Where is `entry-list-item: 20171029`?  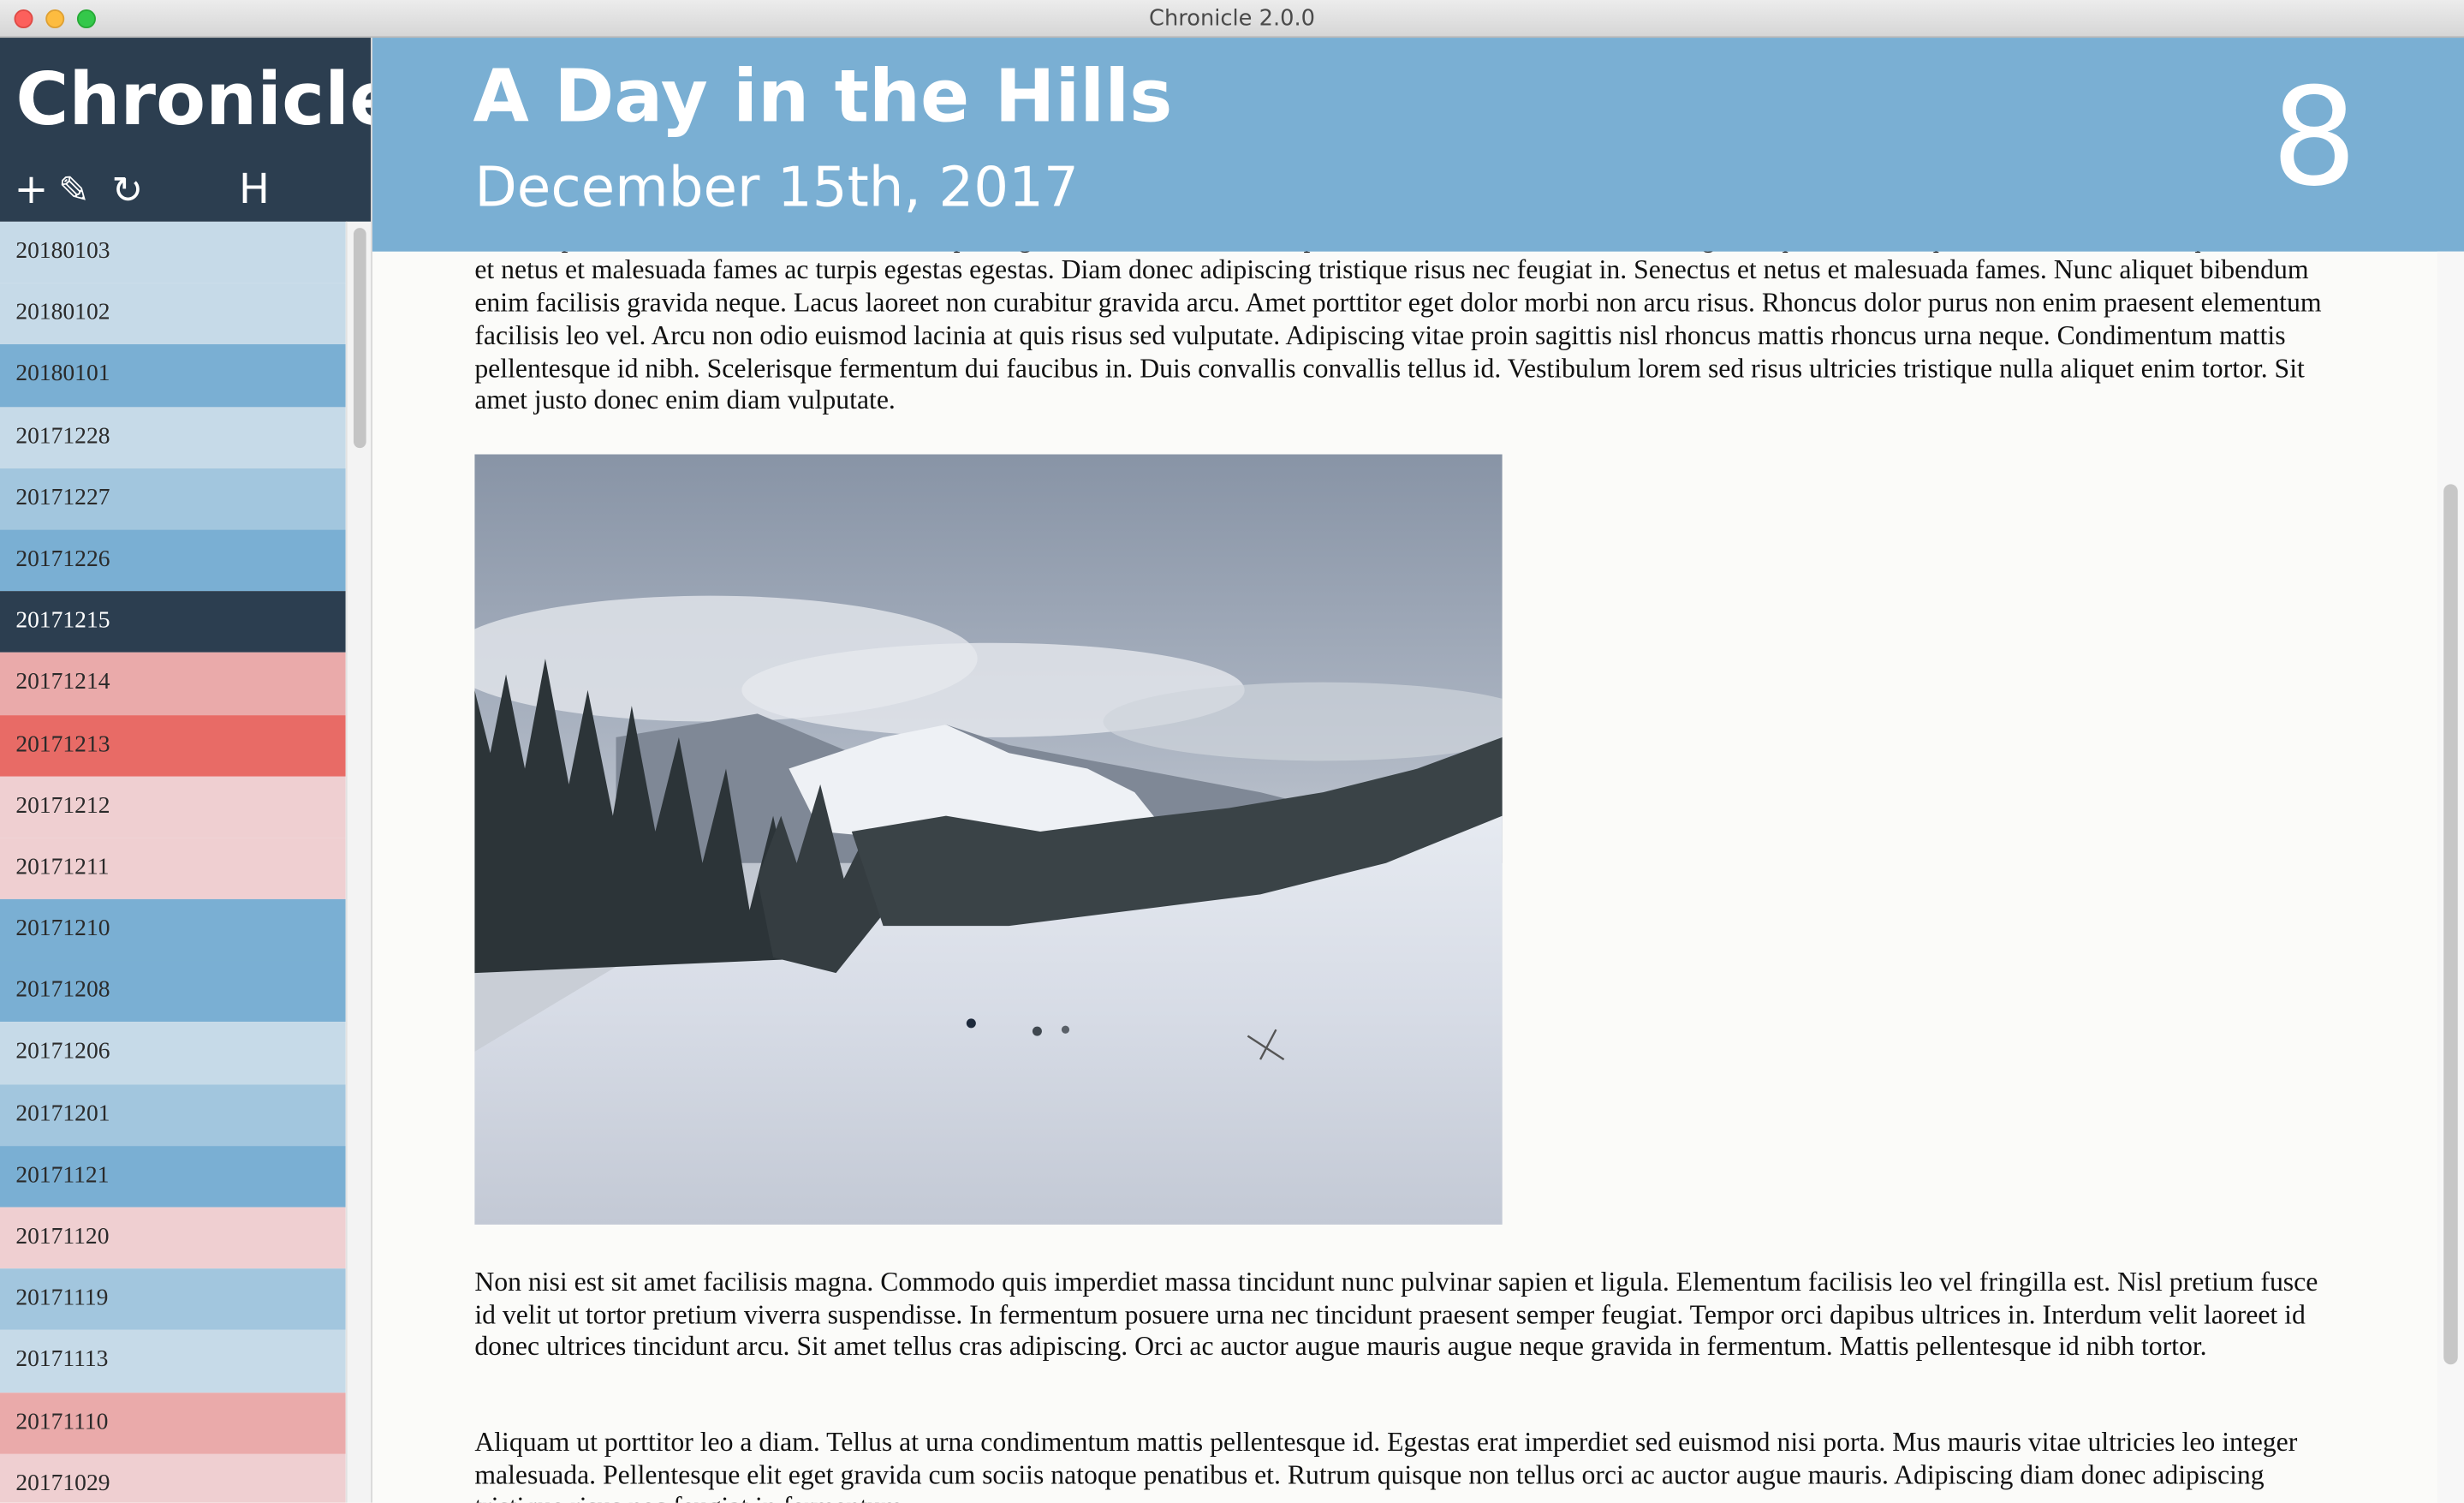
entry-list-item: 20171029 is located at coordinates (173, 1478).